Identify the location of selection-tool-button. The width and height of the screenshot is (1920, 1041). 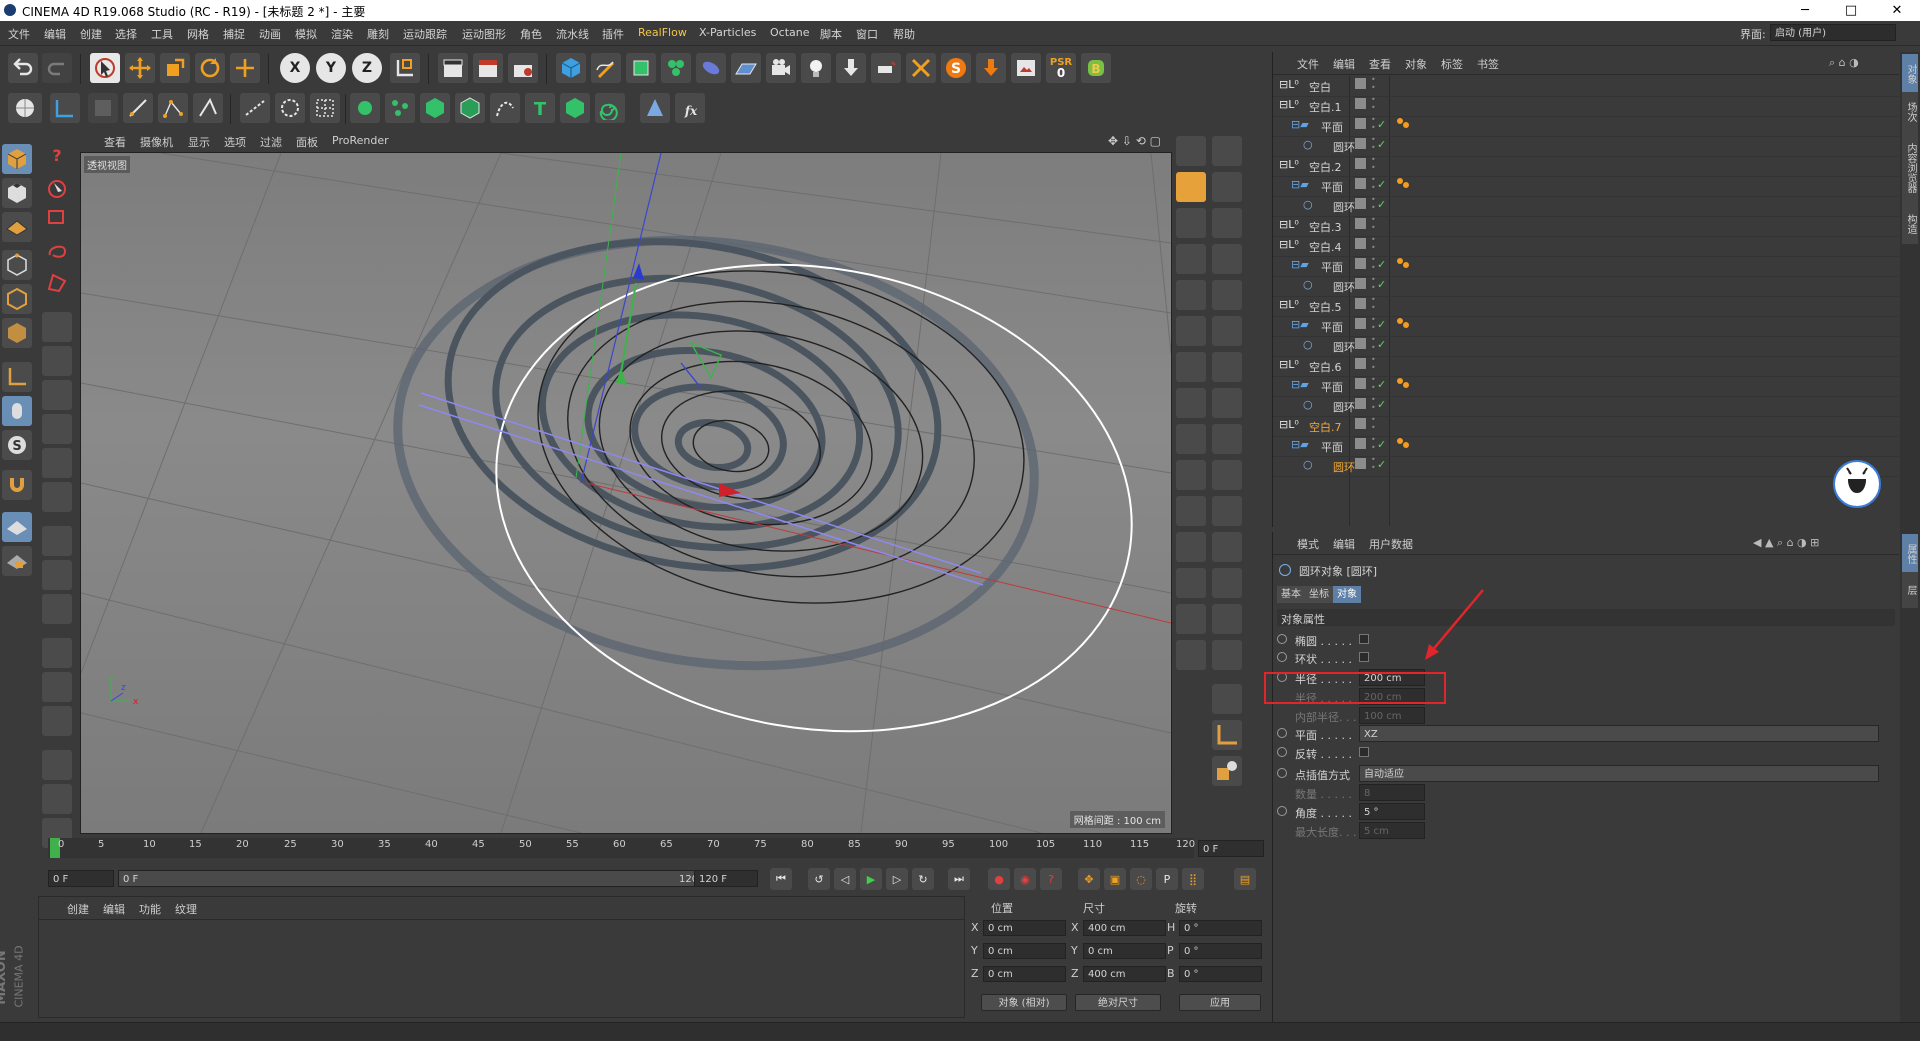
(57, 189).